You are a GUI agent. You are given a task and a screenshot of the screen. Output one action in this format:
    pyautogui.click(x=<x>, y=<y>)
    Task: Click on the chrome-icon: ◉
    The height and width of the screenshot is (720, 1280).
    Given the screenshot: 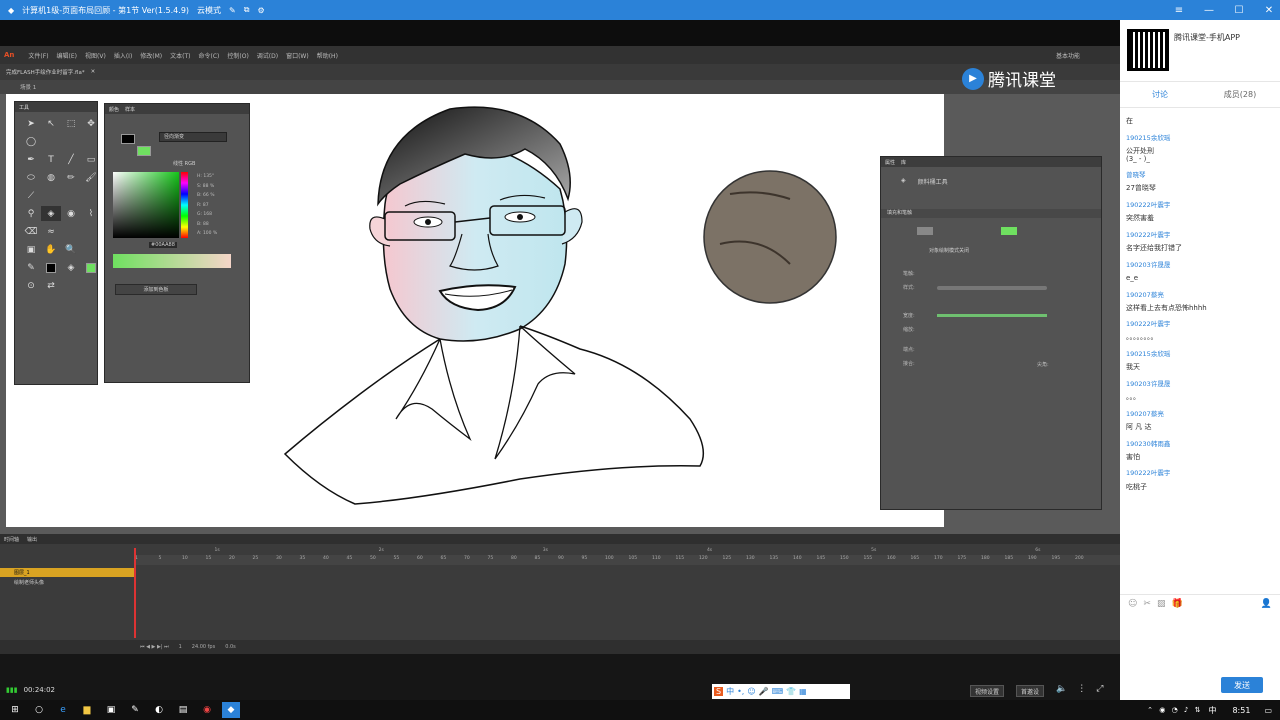 What is the action you would take?
    pyautogui.click(x=207, y=710)
    